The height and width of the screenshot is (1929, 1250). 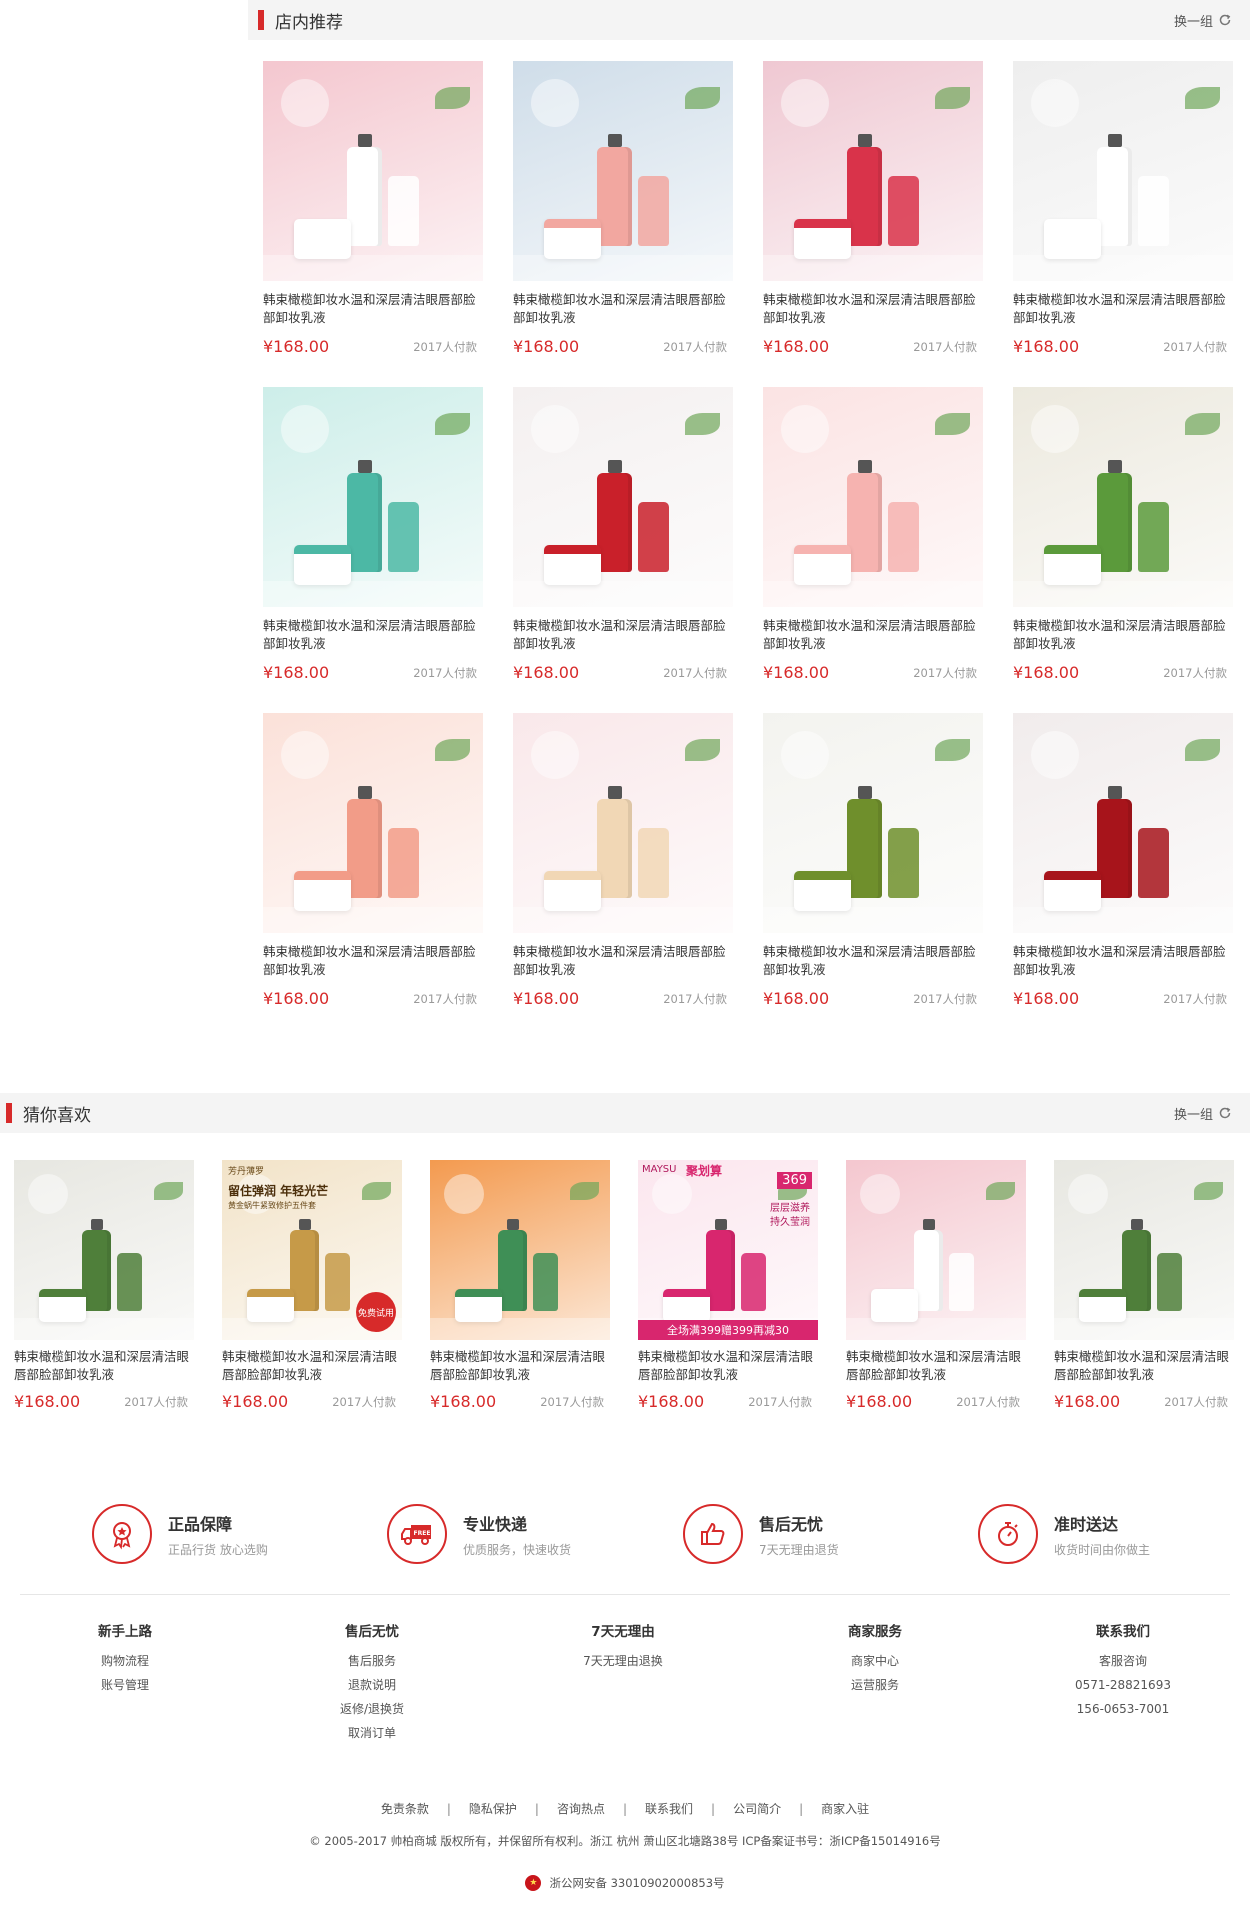 I want to click on ad-slogan: 层层滋养 持久莹润, so click(x=790, y=1215).